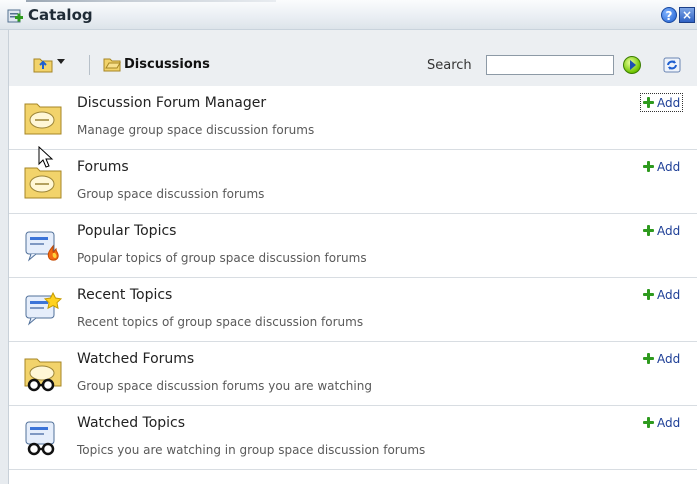 This screenshot has width=697, height=484. What do you see at coordinates (127, 231) in the screenshot?
I see `item-title: Popular Topics` at bounding box center [127, 231].